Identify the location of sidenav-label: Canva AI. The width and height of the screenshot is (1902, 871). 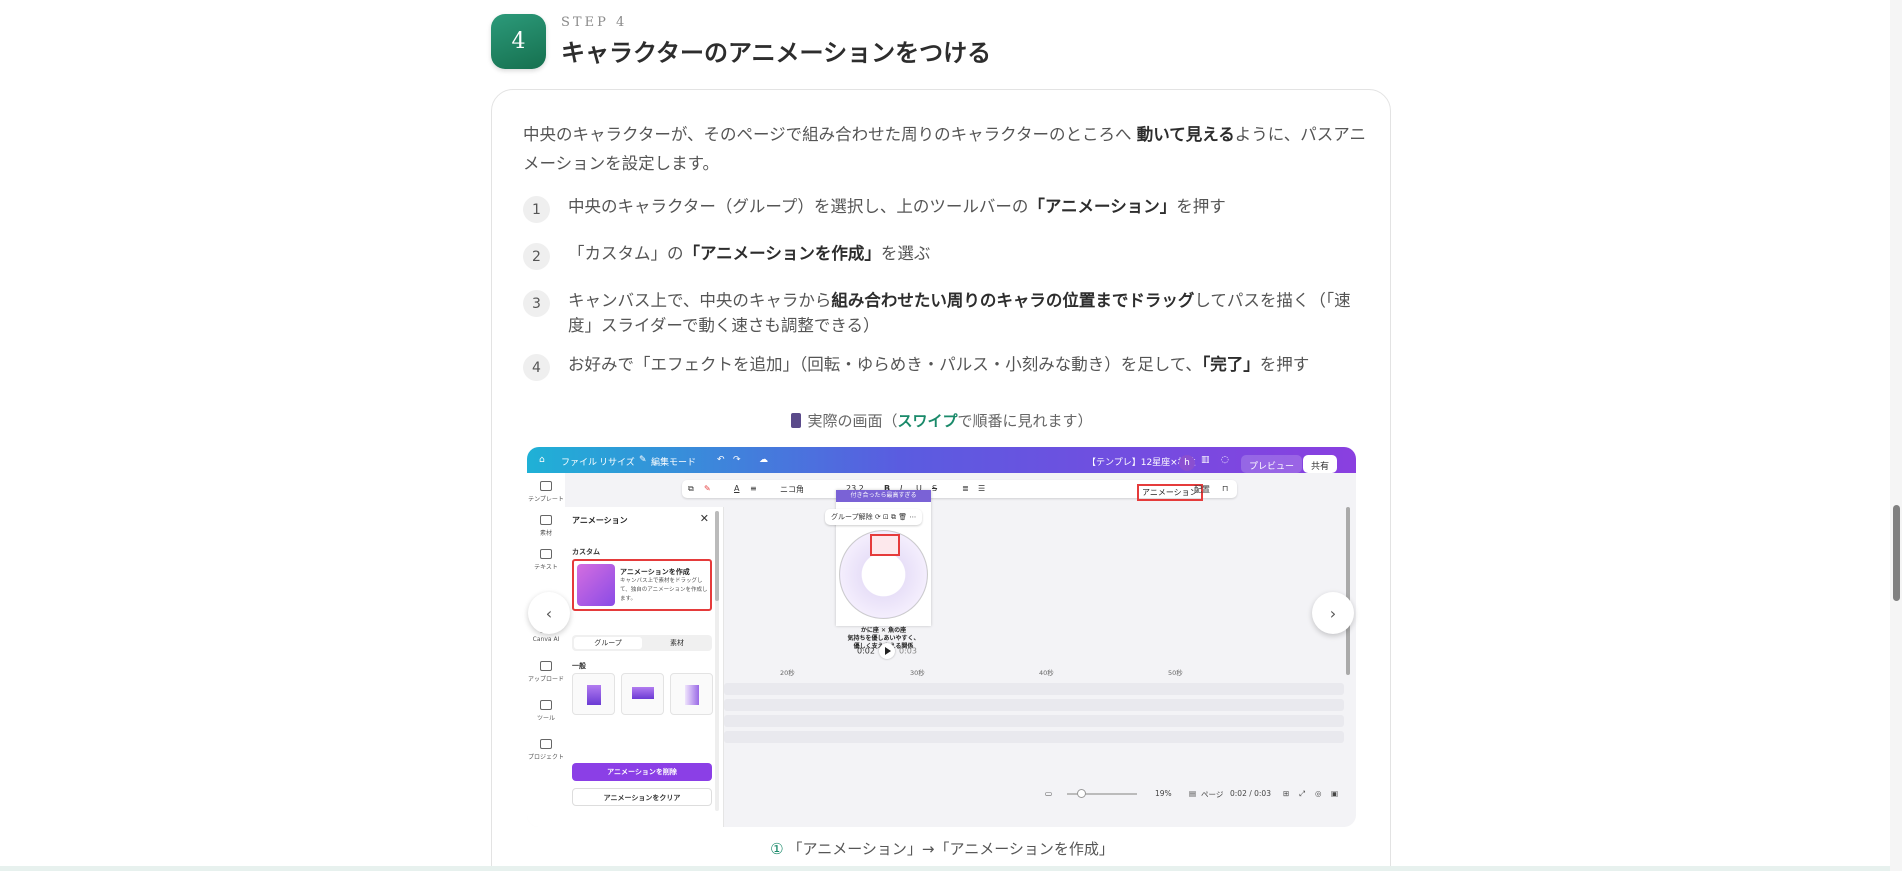
(546, 639).